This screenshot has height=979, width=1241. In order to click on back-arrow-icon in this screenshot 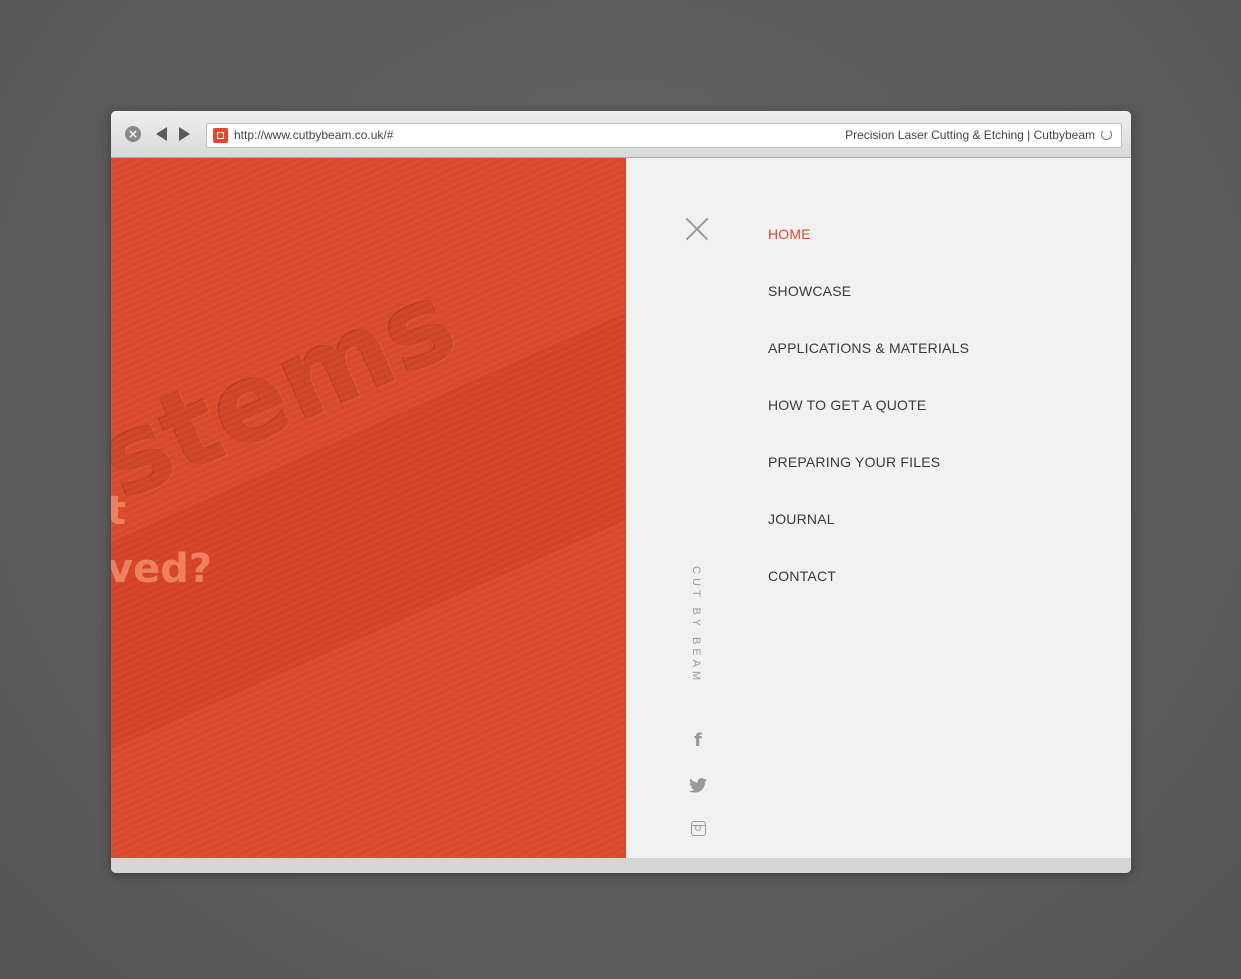, I will do `click(161, 134)`.